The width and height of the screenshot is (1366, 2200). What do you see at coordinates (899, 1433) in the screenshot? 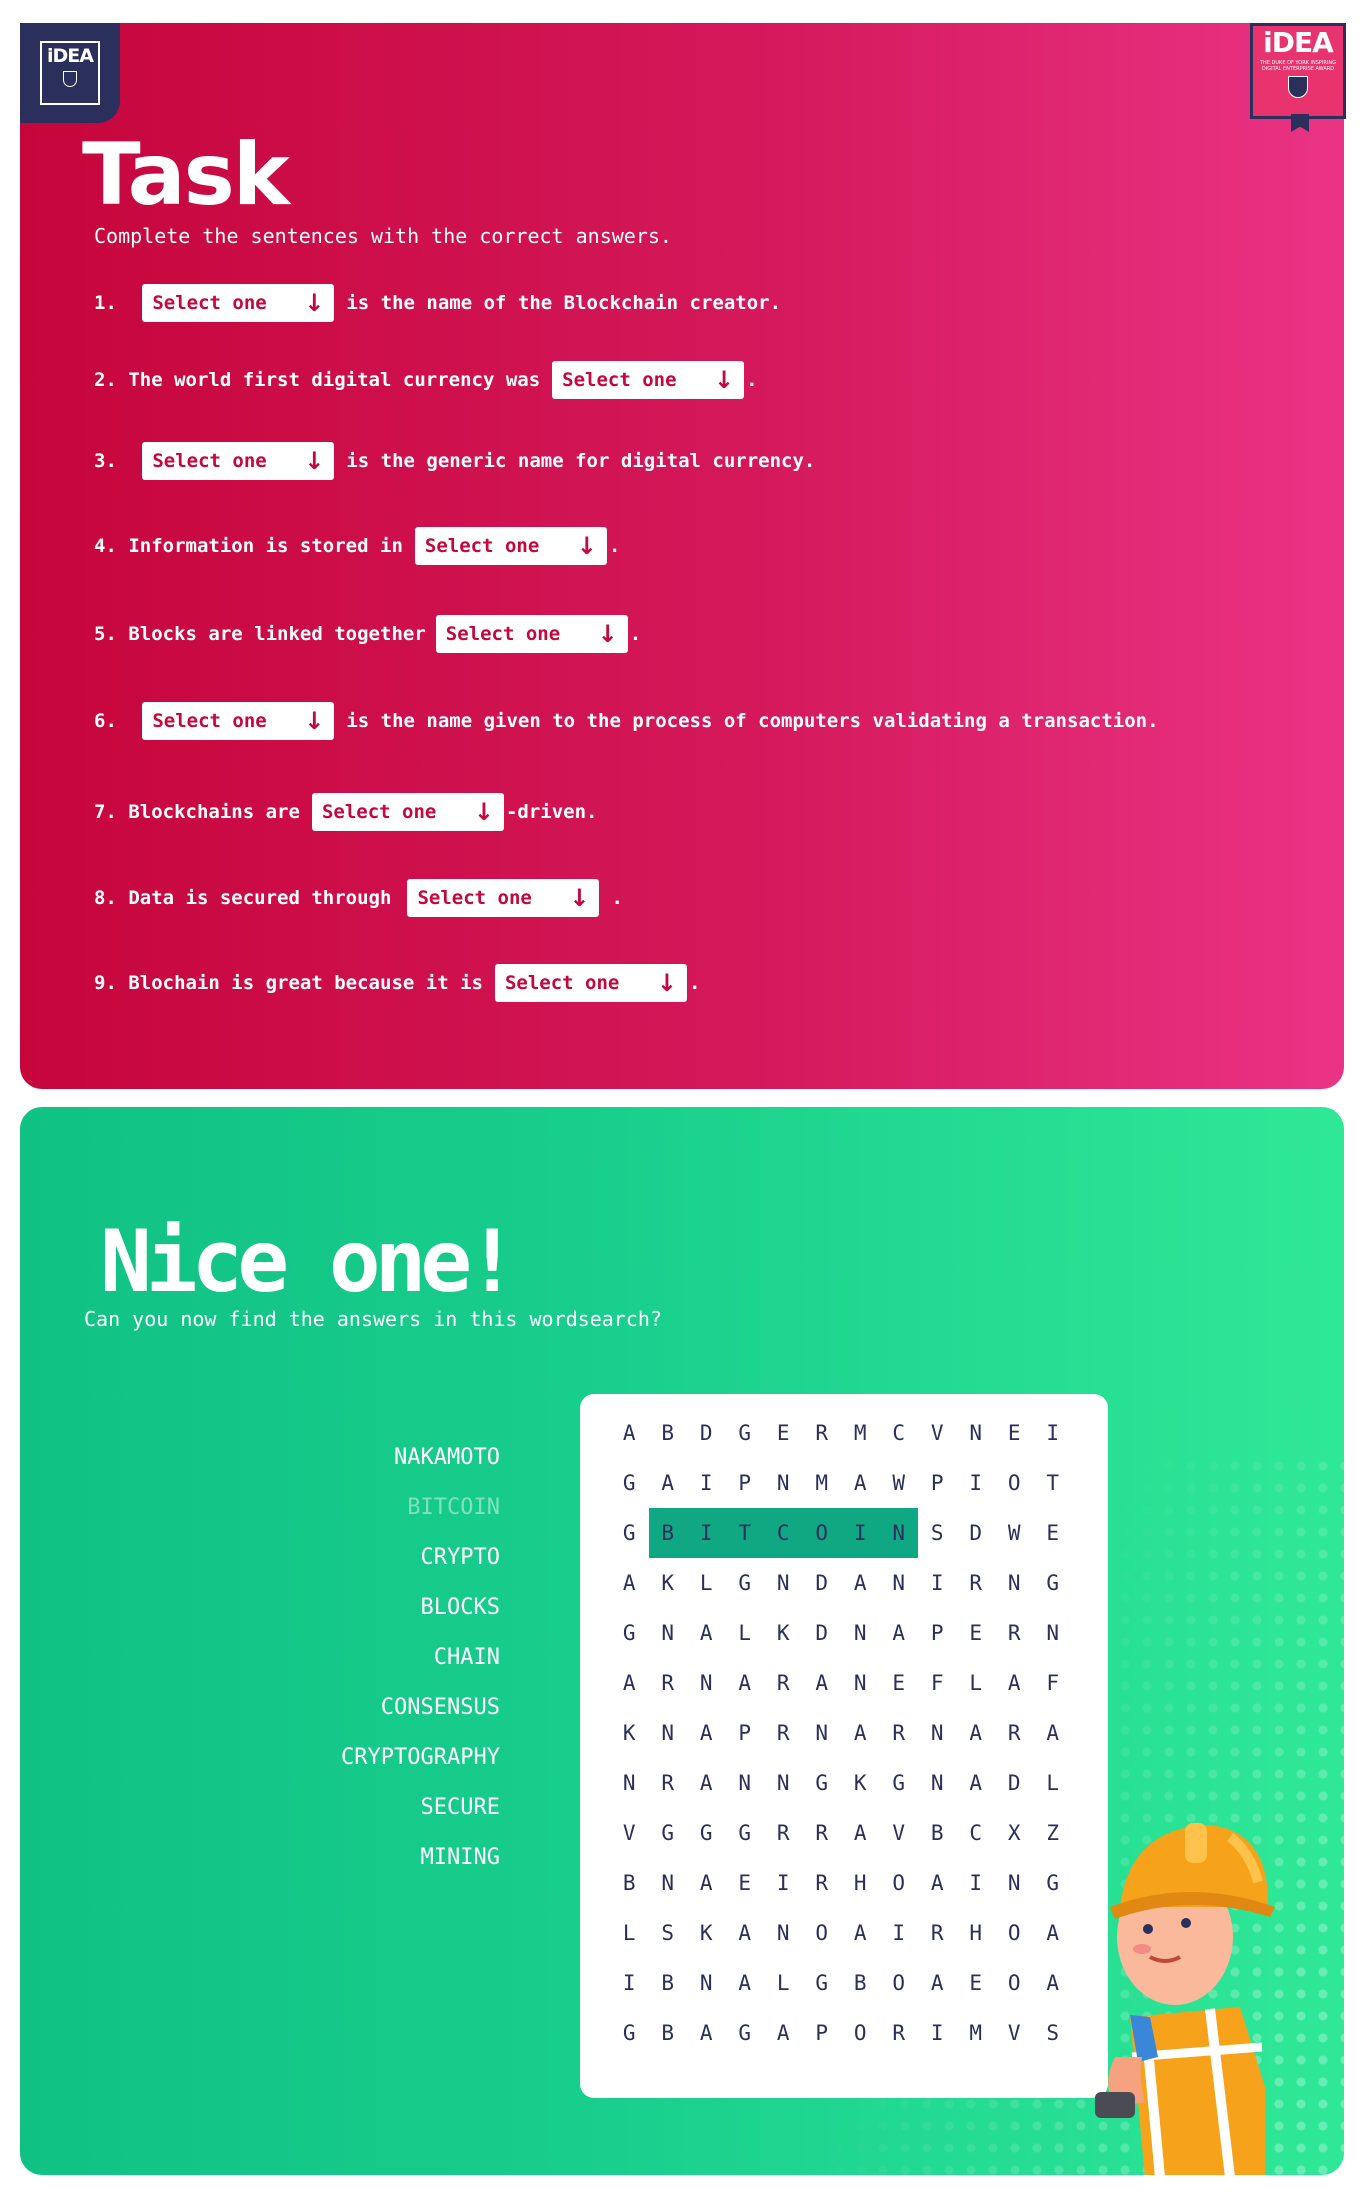
I see `grid-cell: C` at bounding box center [899, 1433].